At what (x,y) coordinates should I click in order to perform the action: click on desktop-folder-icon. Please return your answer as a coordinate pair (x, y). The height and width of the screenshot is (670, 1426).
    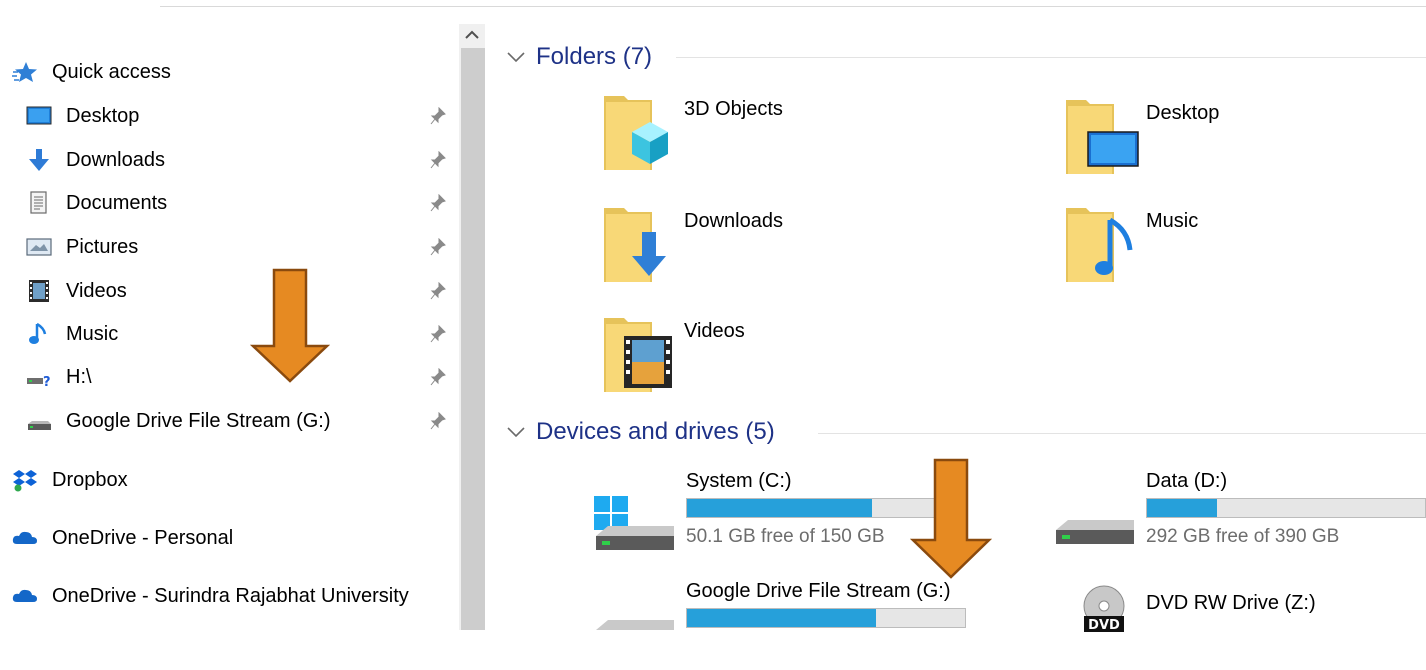
    Looking at the image, I should click on (1102, 137).